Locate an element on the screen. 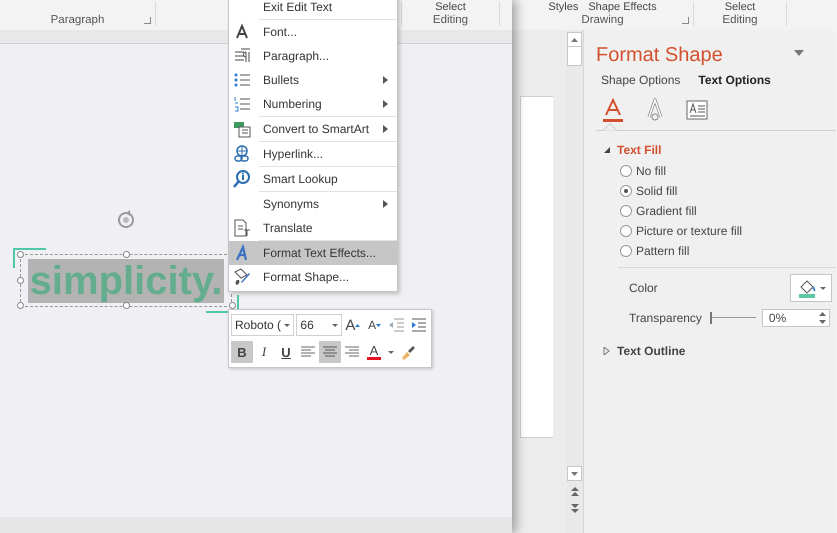 Image resolution: width=837 pixels, height=533 pixels. up-caret-icon is located at coordinates (357, 325).